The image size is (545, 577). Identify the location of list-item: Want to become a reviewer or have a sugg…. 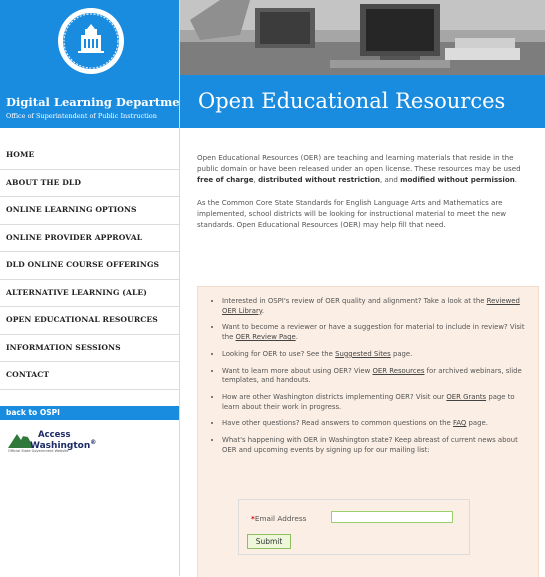
(375, 332).